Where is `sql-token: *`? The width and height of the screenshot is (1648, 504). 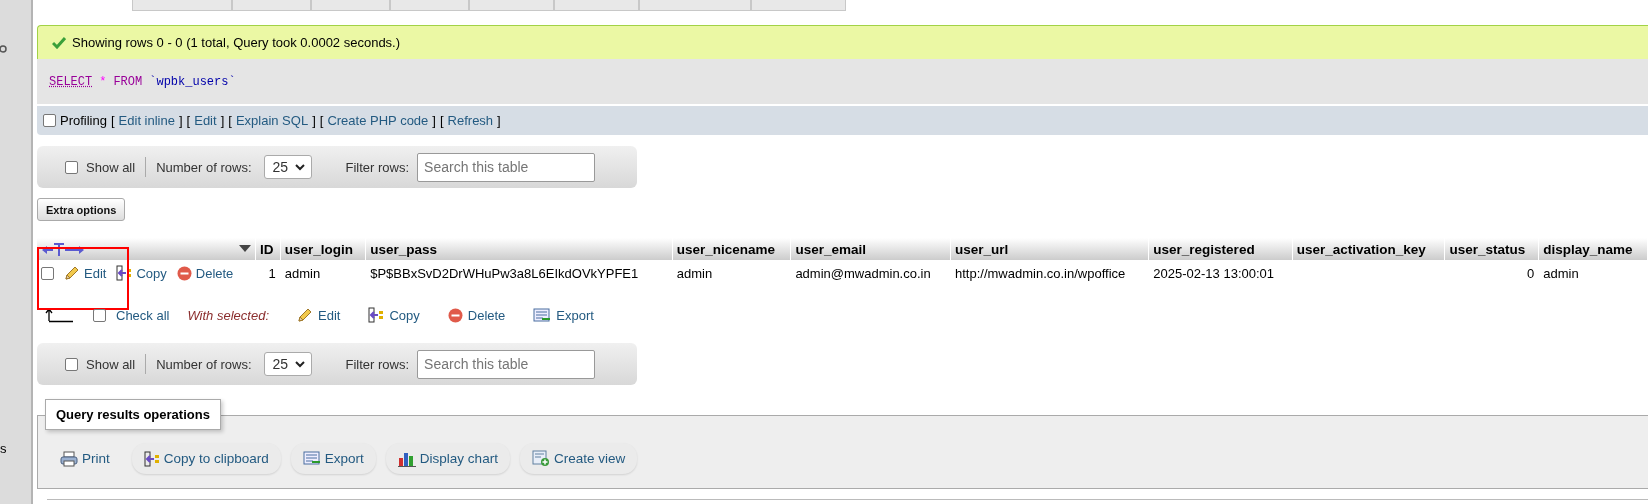 sql-token: * is located at coordinates (103, 81).